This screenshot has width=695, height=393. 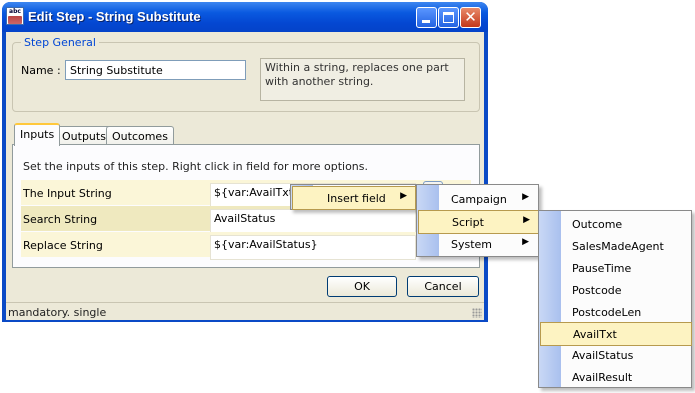 What do you see at coordinates (140, 135) in the screenshot?
I see `tab-outcomes: Outcomes` at bounding box center [140, 135].